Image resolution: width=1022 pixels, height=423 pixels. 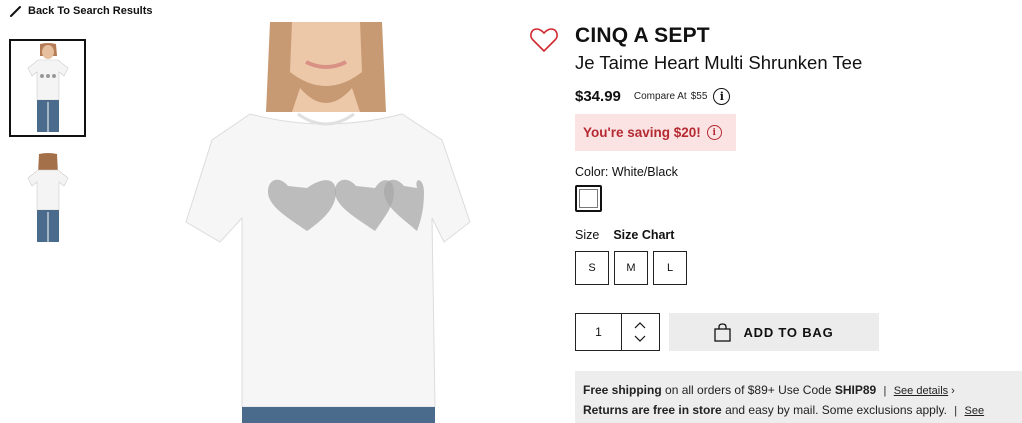 I want to click on free-shipping-label: Free shipping, so click(x=622, y=390).